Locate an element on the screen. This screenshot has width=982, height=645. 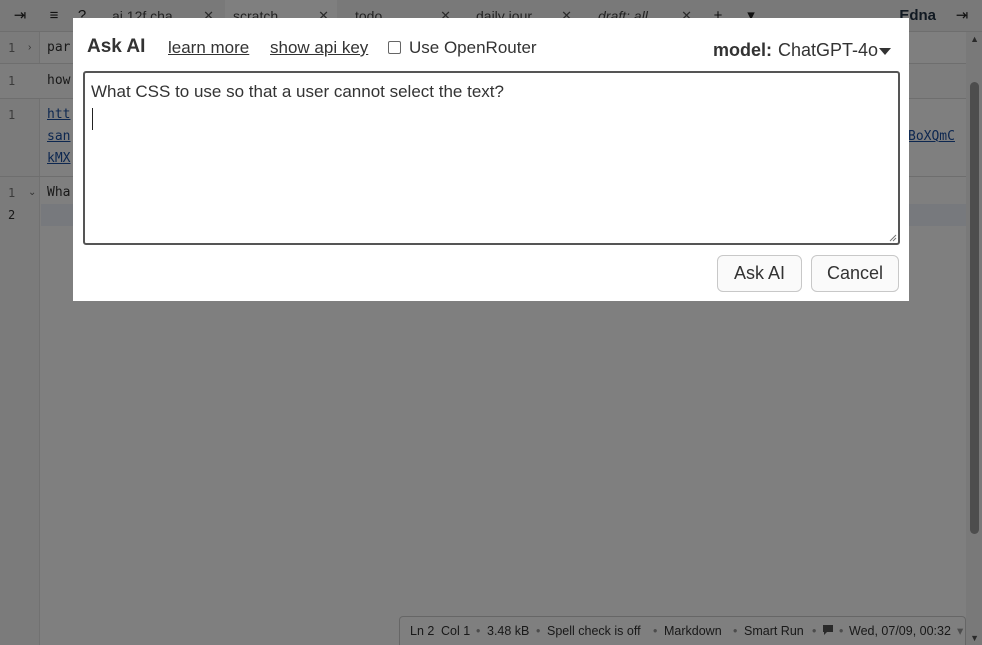
model-select: ChatGPT-4o is located at coordinates (828, 50).